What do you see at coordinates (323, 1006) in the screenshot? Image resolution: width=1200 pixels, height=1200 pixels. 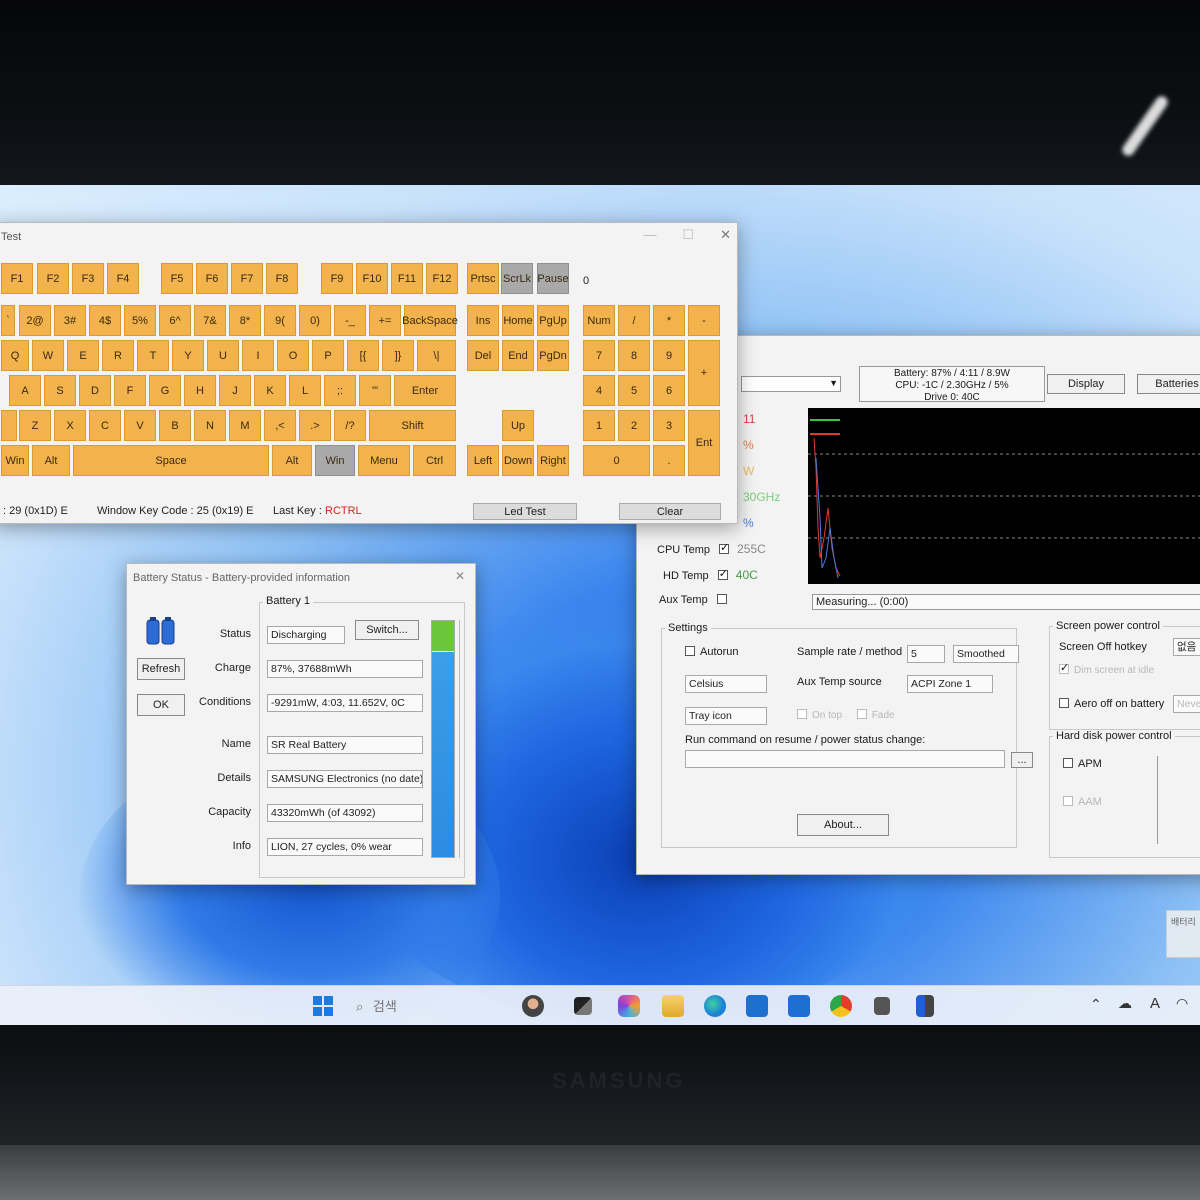 I see `start-icon` at bounding box center [323, 1006].